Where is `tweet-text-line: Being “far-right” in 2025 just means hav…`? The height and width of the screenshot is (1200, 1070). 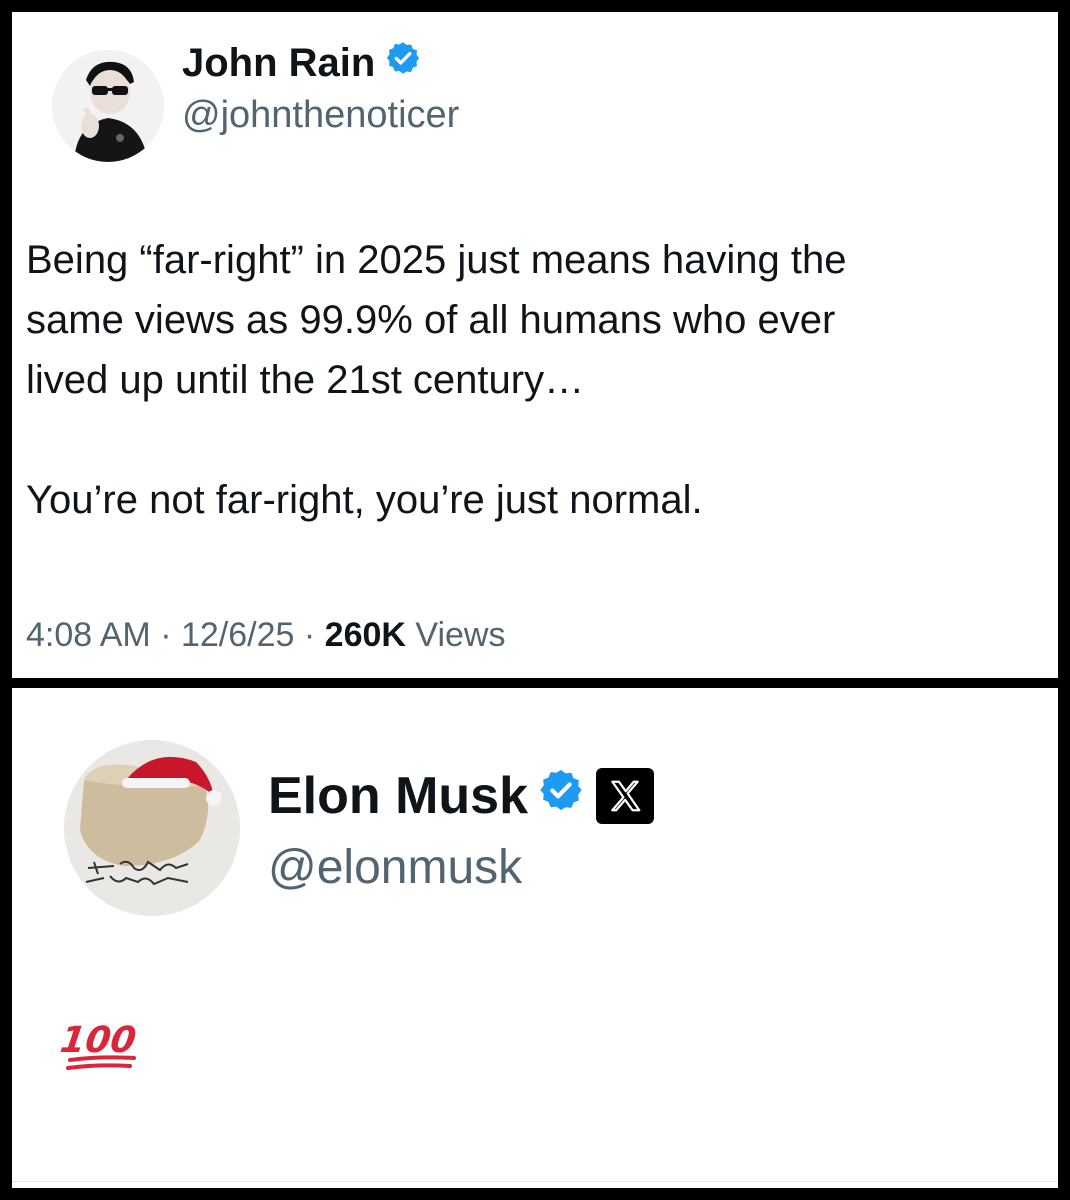
tweet-text-line: Being “far-right” in 2025 just means hav… is located at coordinates (436, 260).